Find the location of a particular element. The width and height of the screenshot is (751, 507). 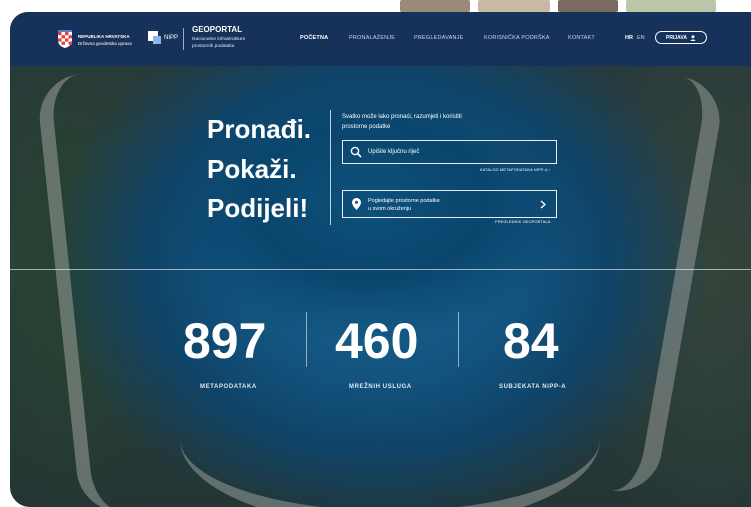

gov-agency-text: Državna geodetska uprava is located at coordinates (105, 43).